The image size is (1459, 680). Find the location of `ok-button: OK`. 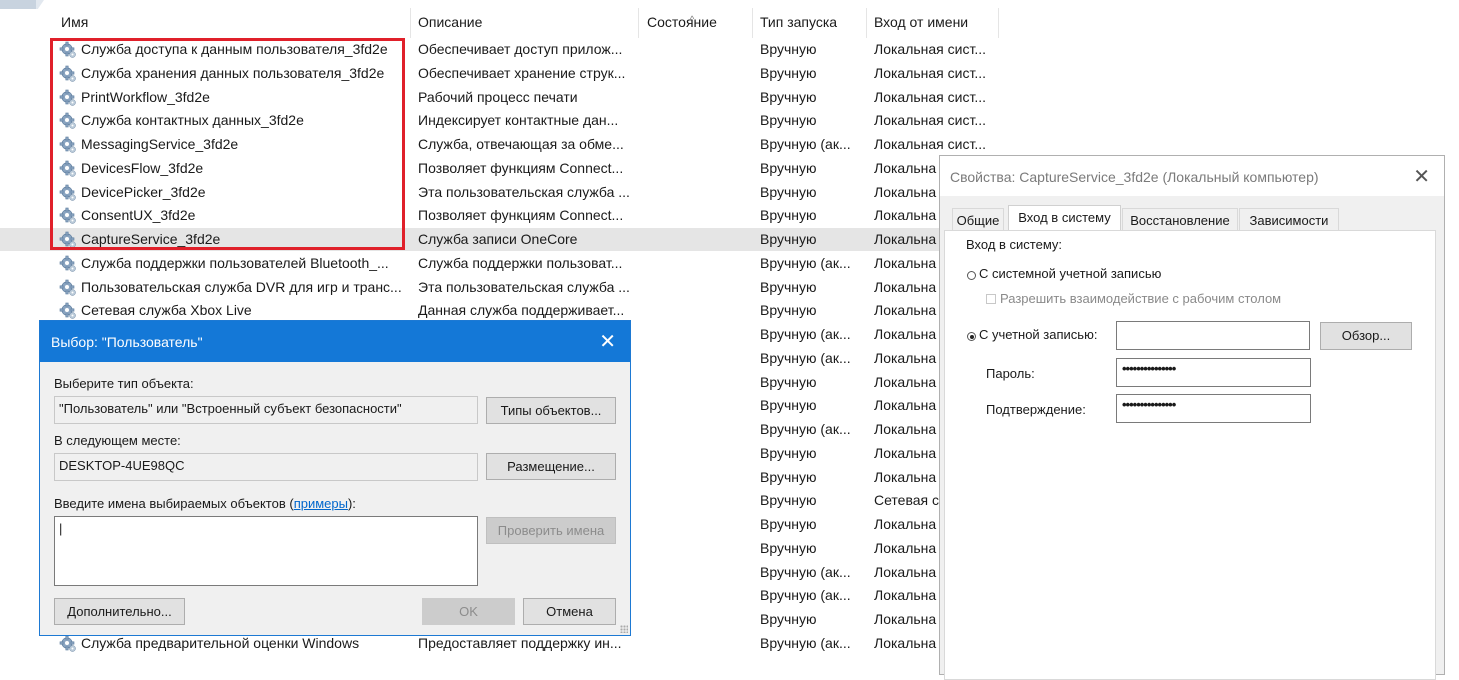

ok-button: OK is located at coordinates (468, 611).